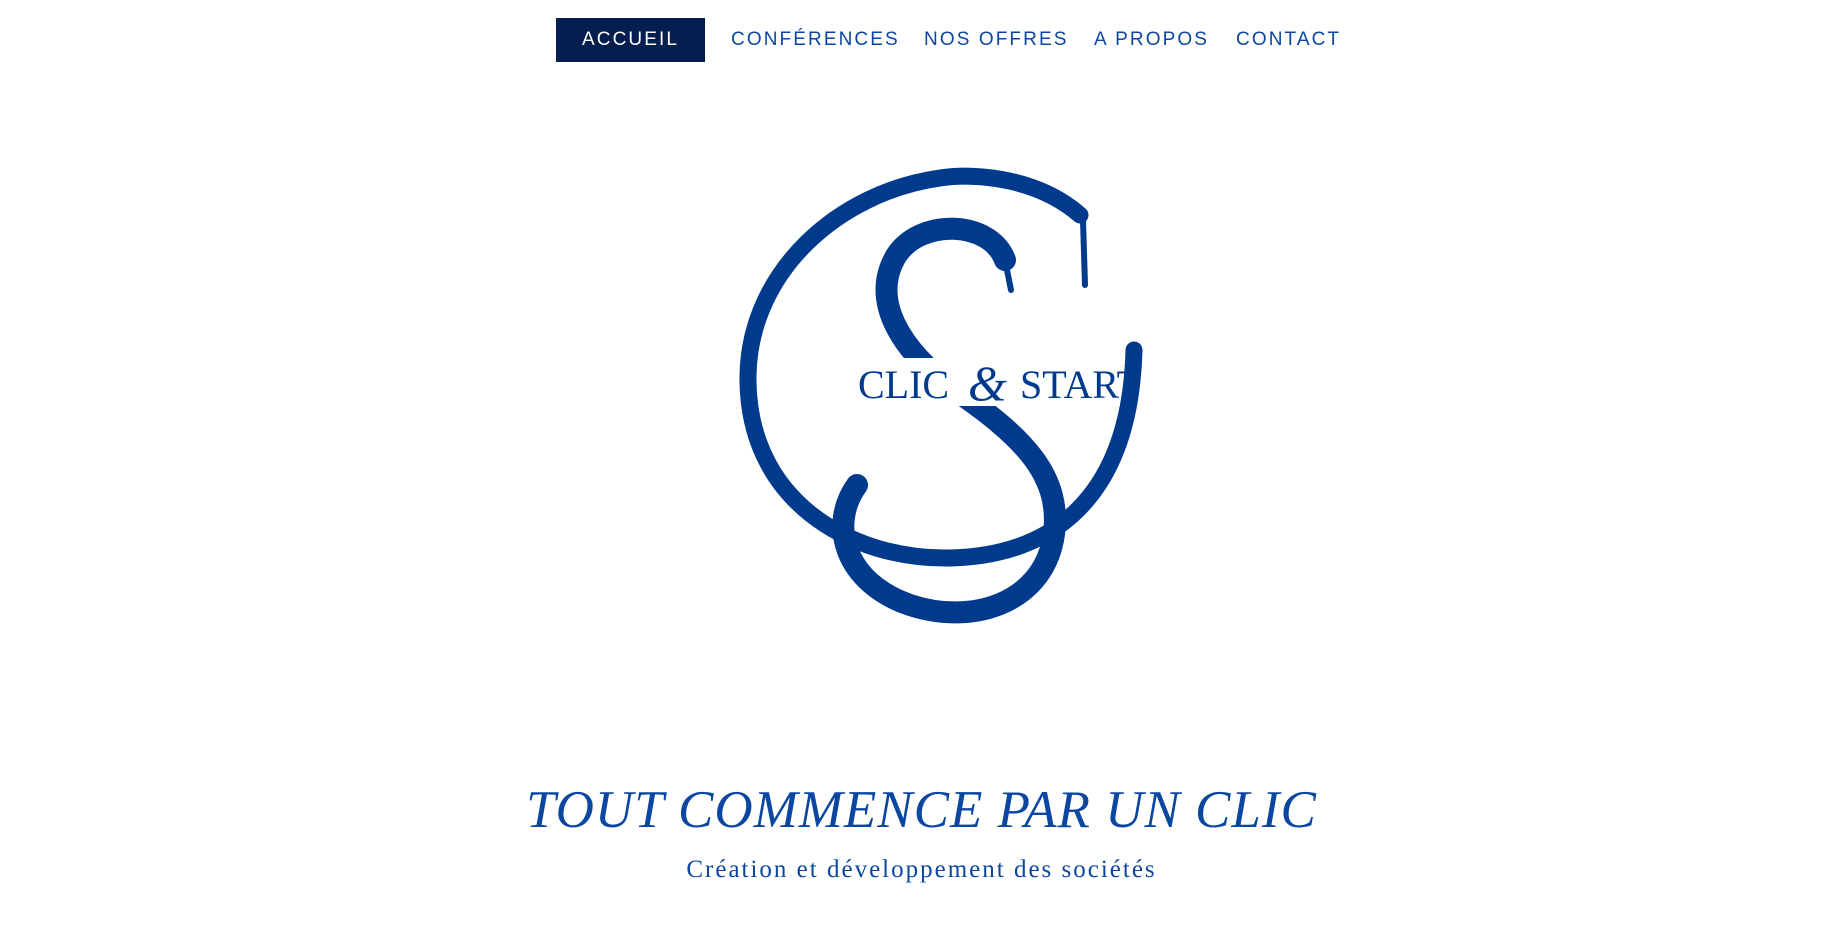 Image resolution: width=1843 pixels, height=930 pixels. What do you see at coordinates (1151, 40) in the screenshot?
I see `nav-item-a-propos: A PROPOS` at bounding box center [1151, 40].